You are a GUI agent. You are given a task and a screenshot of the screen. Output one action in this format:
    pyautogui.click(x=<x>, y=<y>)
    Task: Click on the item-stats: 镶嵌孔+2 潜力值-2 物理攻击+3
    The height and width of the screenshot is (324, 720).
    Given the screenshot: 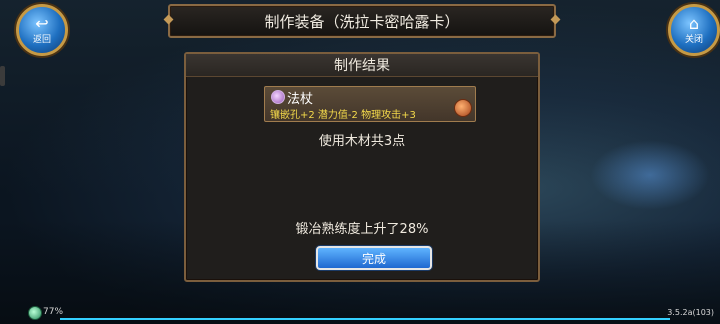 What is the action you would take?
    pyautogui.click(x=343, y=115)
    